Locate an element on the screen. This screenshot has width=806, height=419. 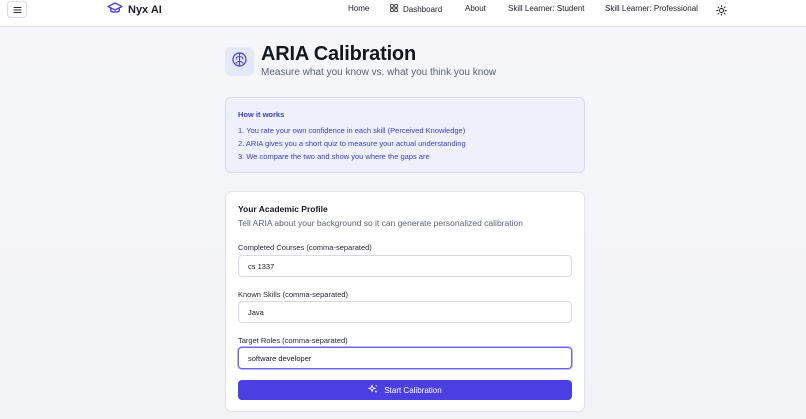
nav-link-skill-learner-student: Skill Learner: Student is located at coordinates (546, 8).